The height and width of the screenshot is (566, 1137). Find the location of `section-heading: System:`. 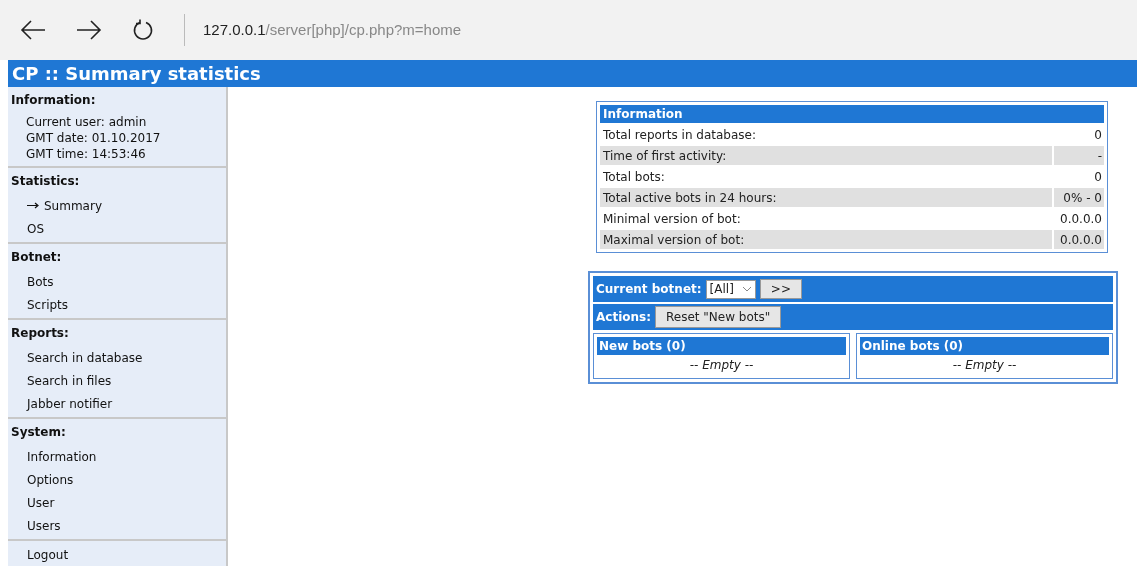

section-heading: System: is located at coordinates (38, 432).